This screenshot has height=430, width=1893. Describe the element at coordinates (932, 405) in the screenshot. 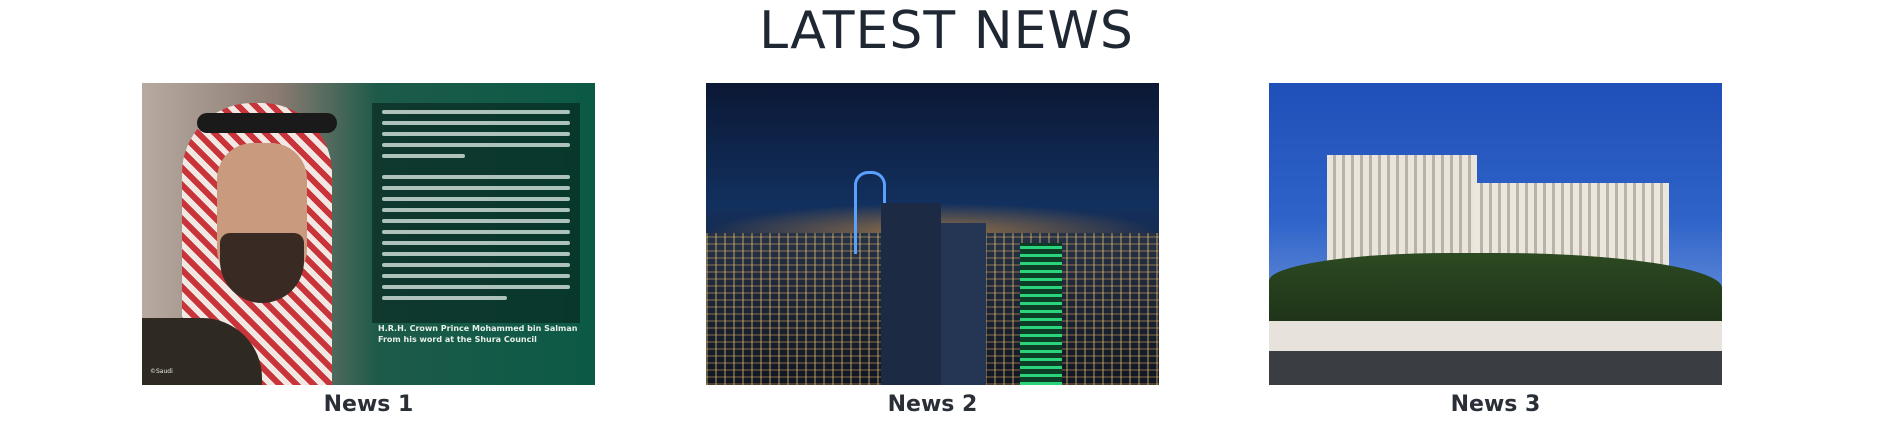

I see `news-2-label: News 2` at that location.